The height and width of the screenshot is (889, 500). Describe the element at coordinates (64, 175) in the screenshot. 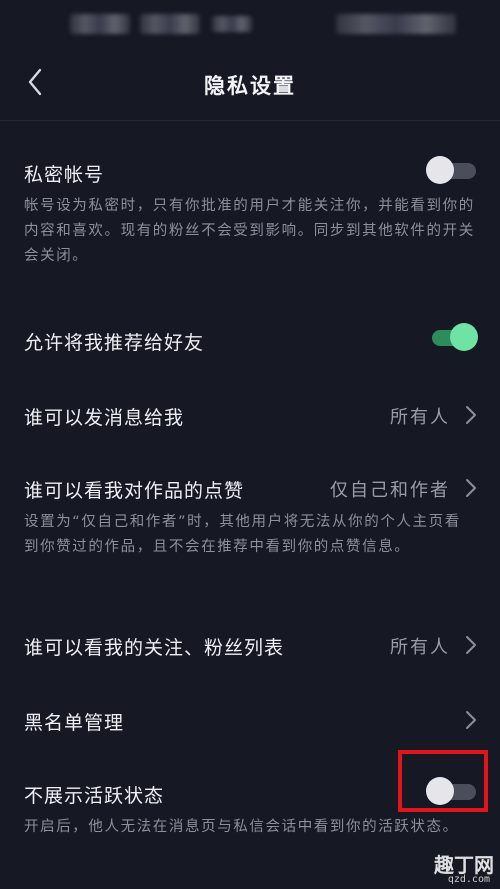

I see `private-account-label: 私密帐号` at that location.